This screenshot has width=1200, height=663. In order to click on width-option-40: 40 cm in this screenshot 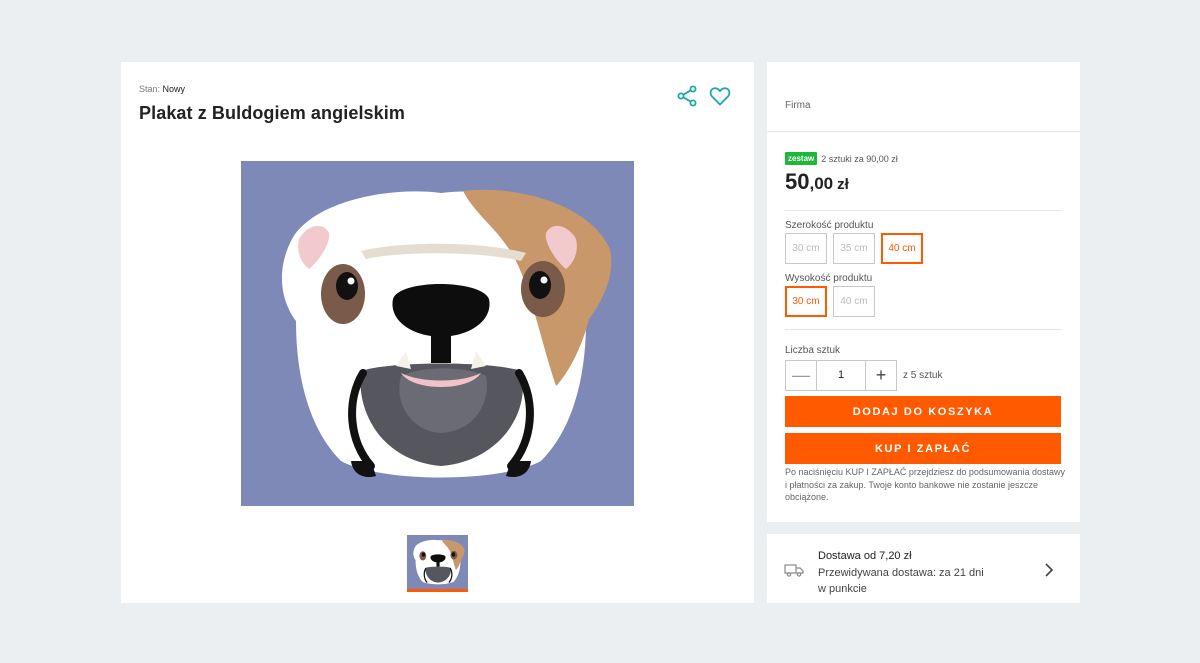, I will do `click(902, 248)`.